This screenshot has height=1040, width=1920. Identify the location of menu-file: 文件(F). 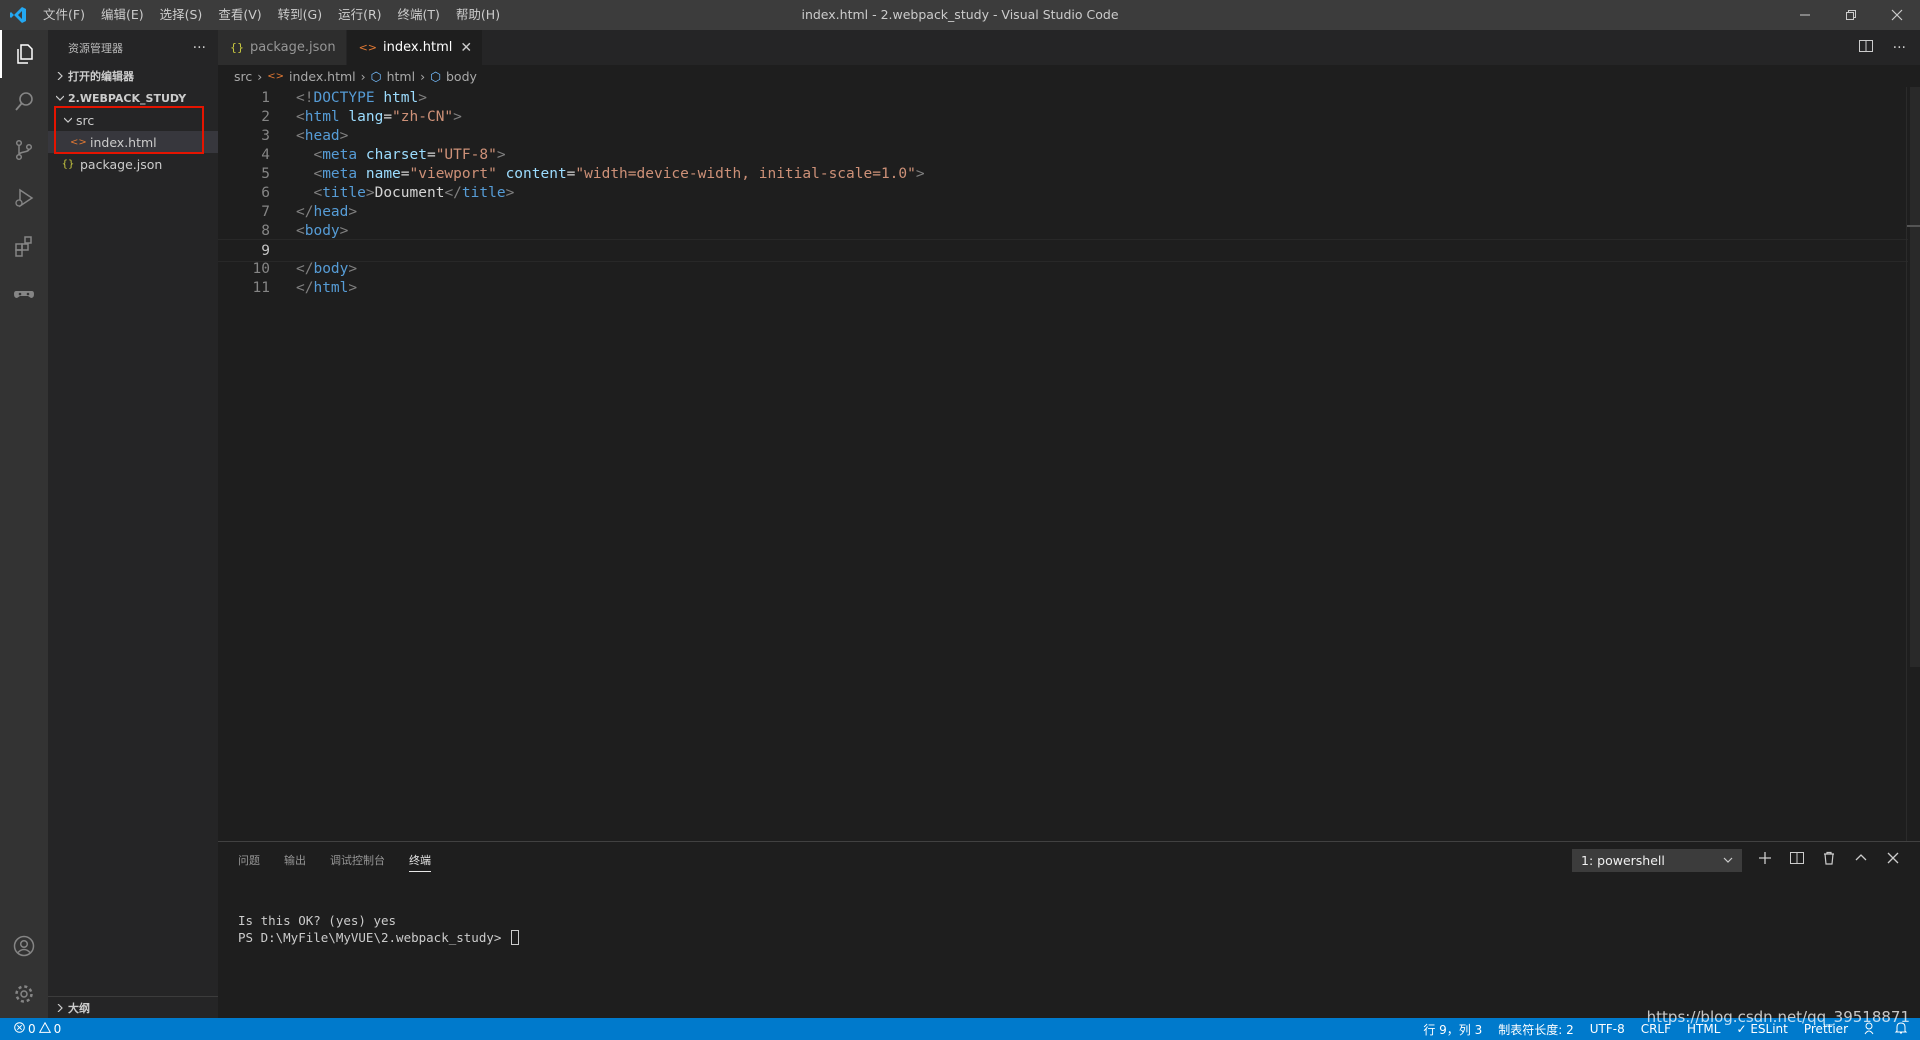
(64, 15).